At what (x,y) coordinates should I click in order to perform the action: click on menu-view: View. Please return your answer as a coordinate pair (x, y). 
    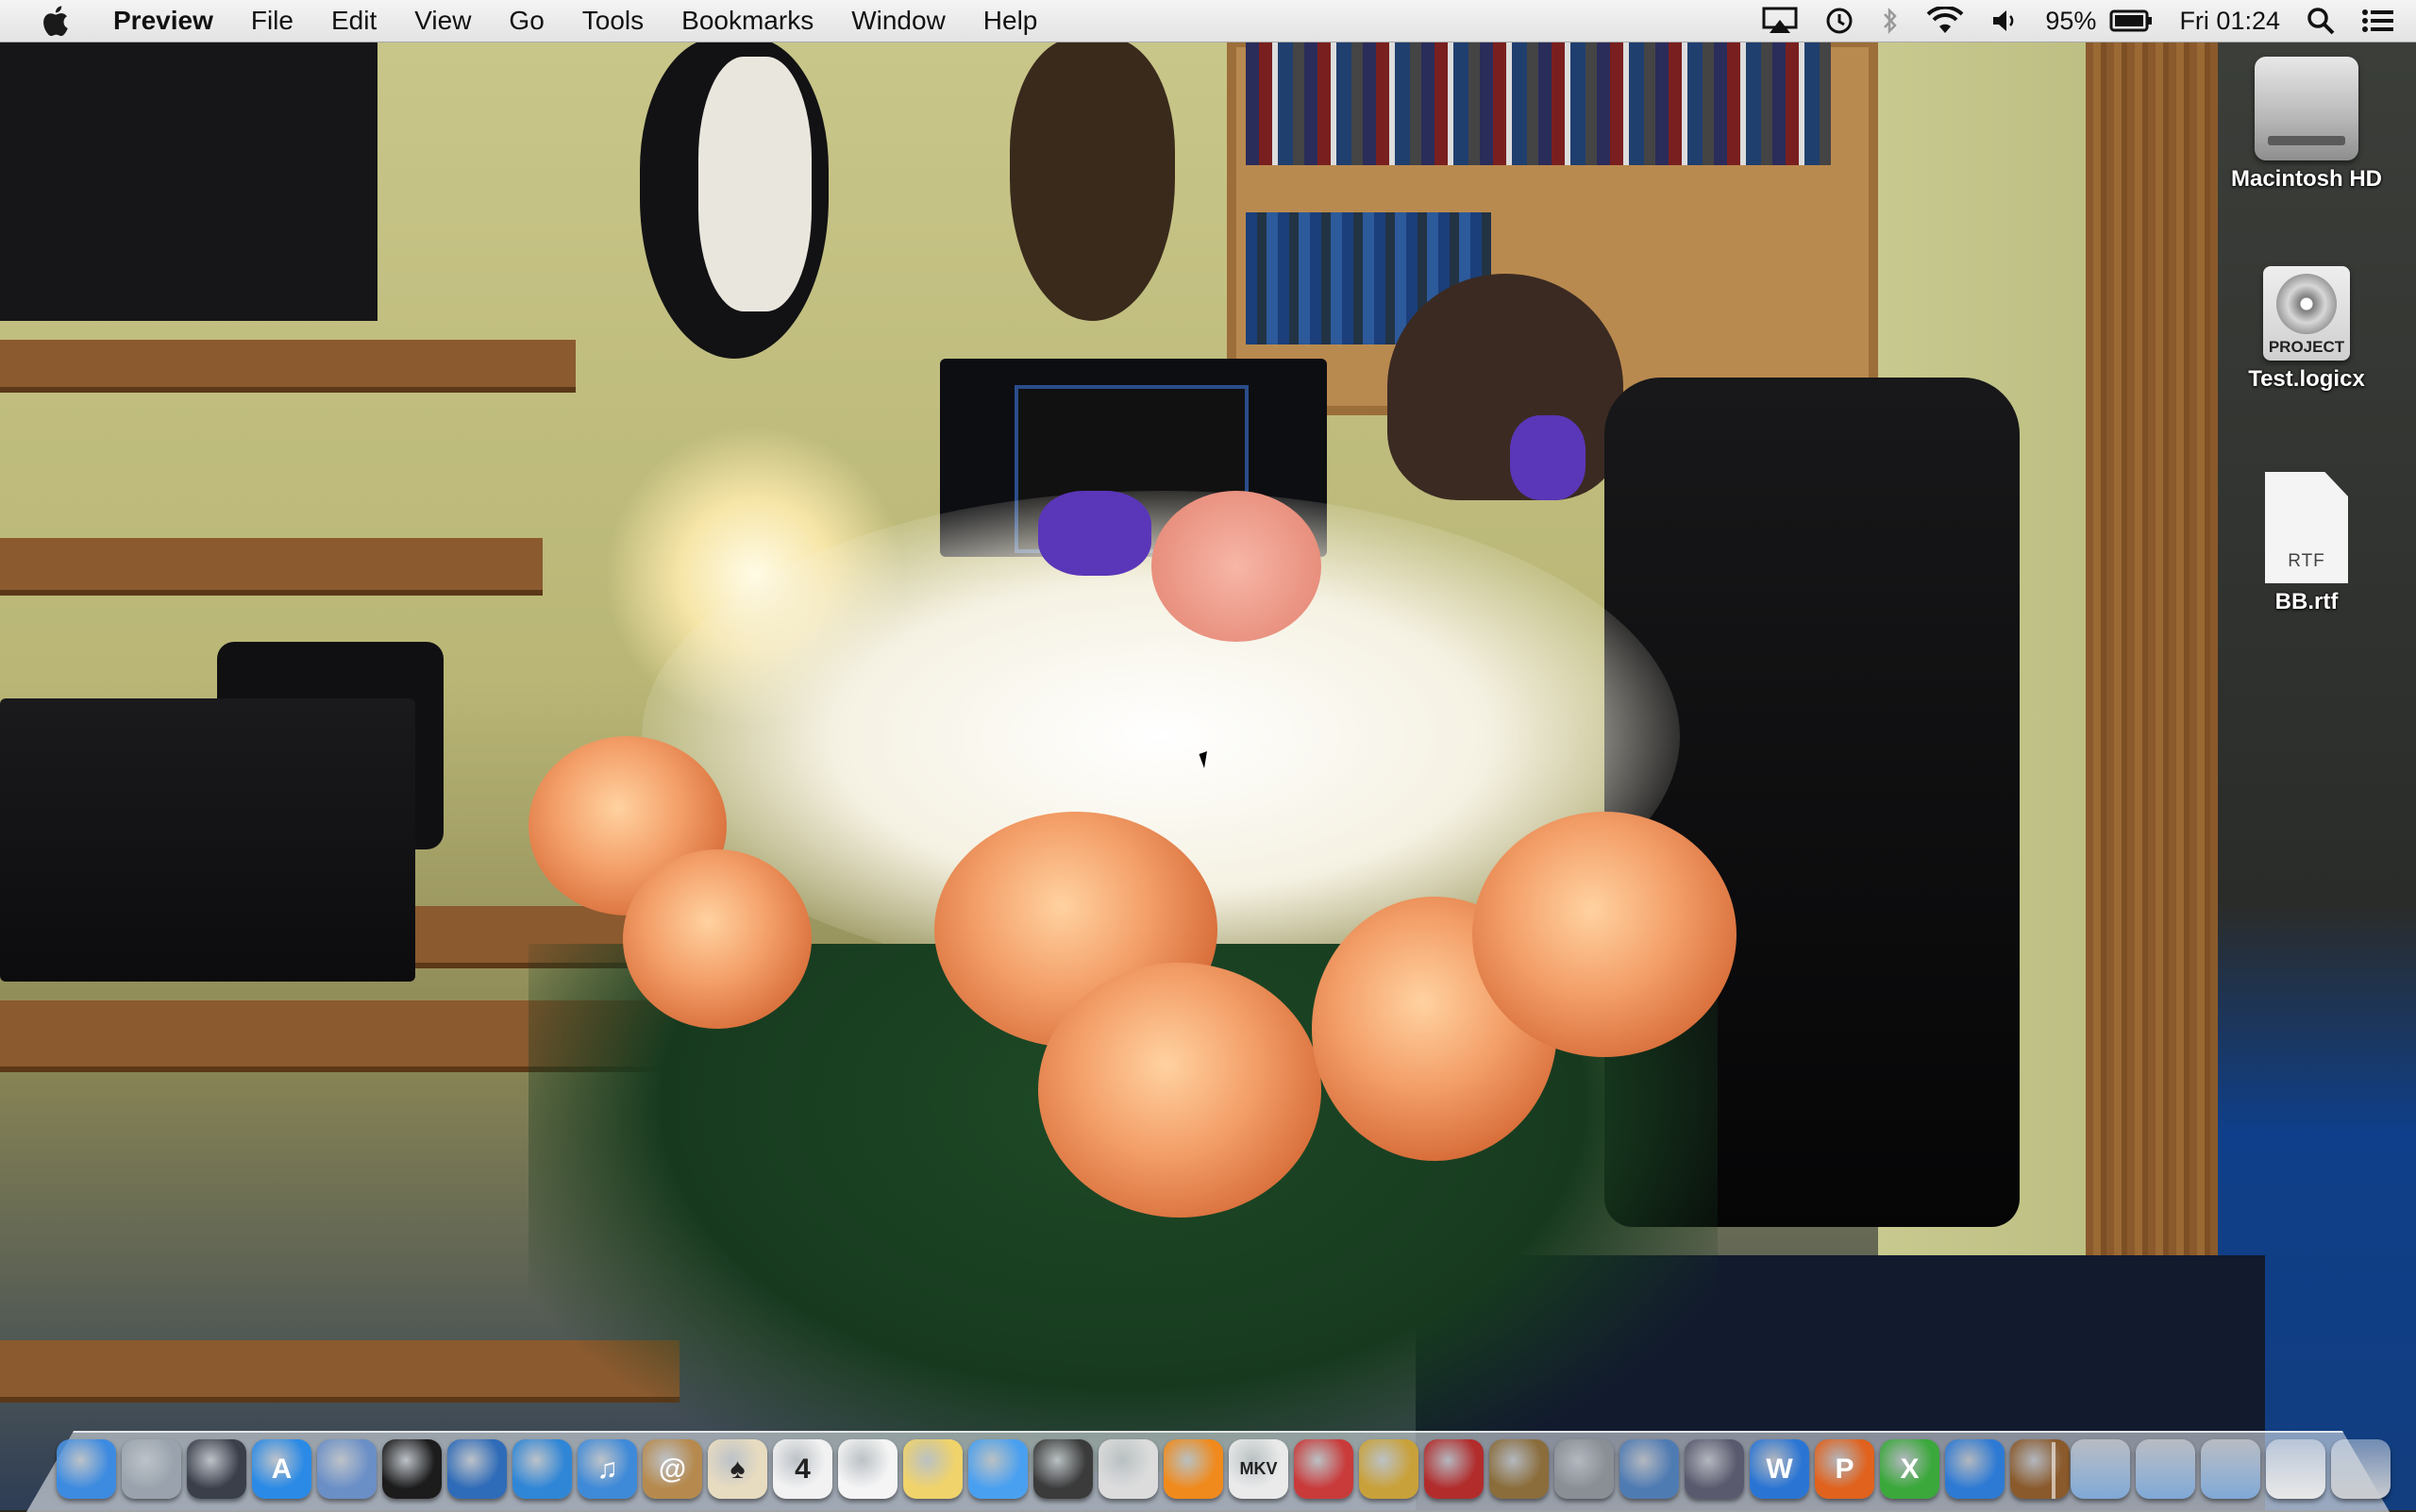
    Looking at the image, I should click on (442, 21).